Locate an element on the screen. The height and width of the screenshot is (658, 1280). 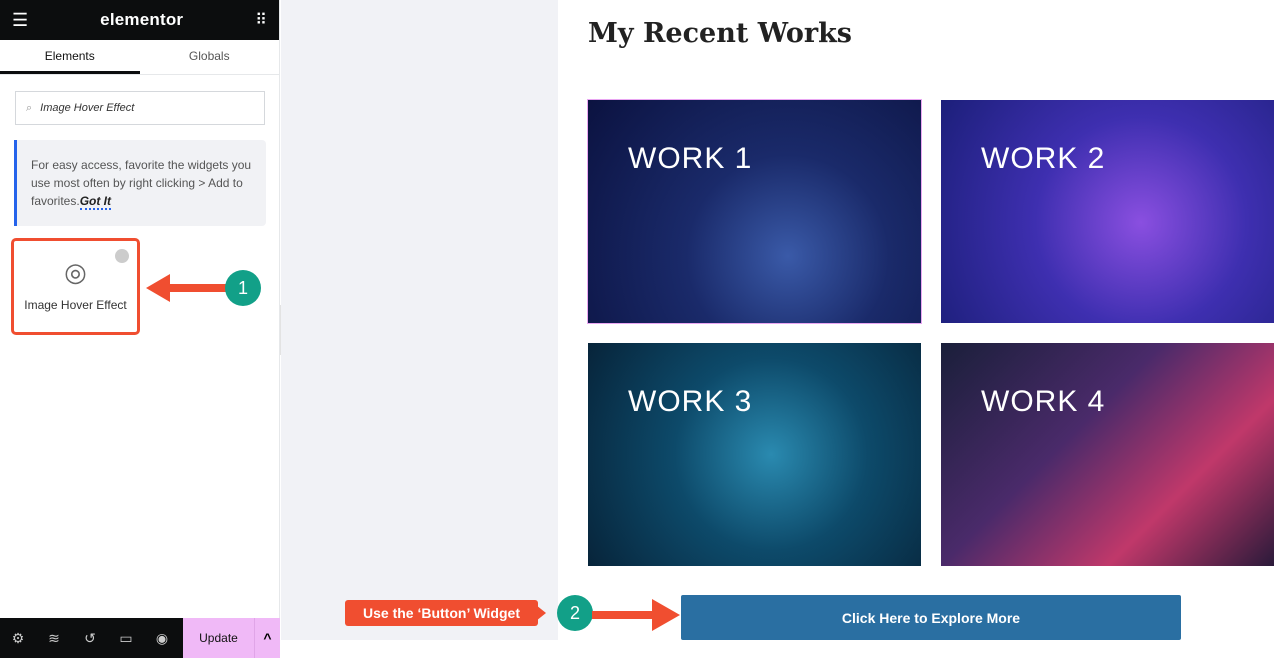
work-label: WORK 1 is located at coordinates (690, 158).